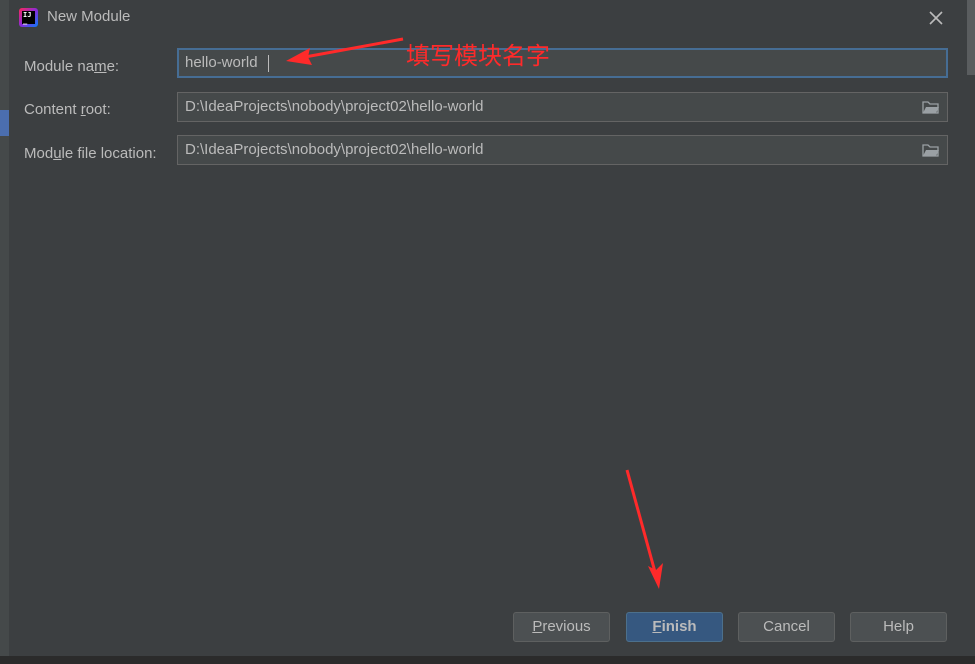  What do you see at coordinates (4, 123) in the screenshot?
I see `background-selection` at bounding box center [4, 123].